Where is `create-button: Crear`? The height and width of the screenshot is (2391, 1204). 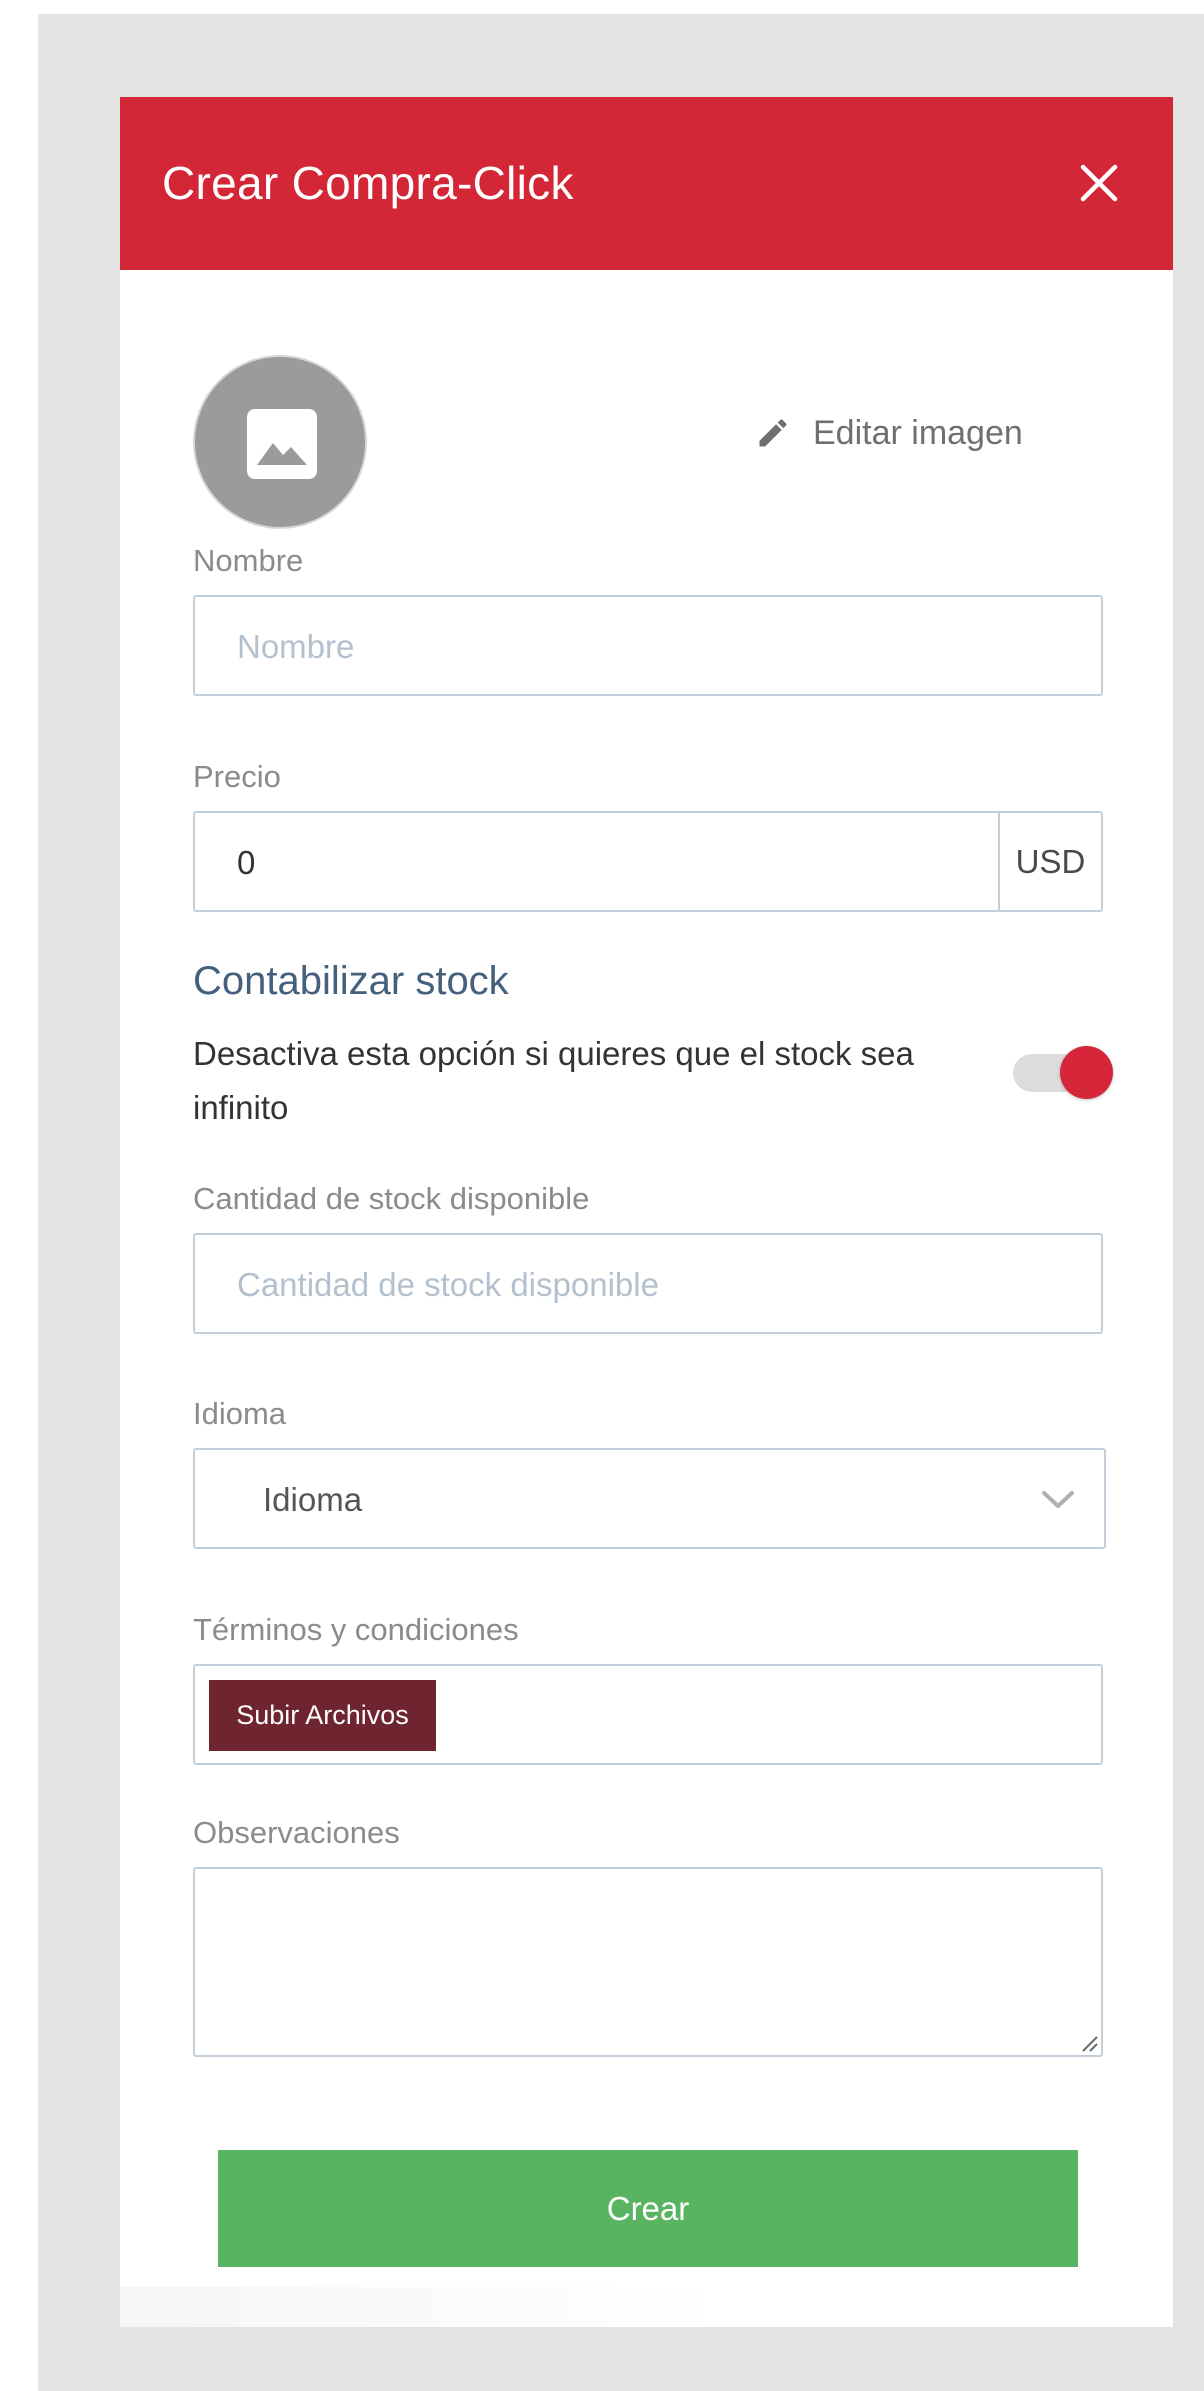
create-button: Crear is located at coordinates (648, 2208).